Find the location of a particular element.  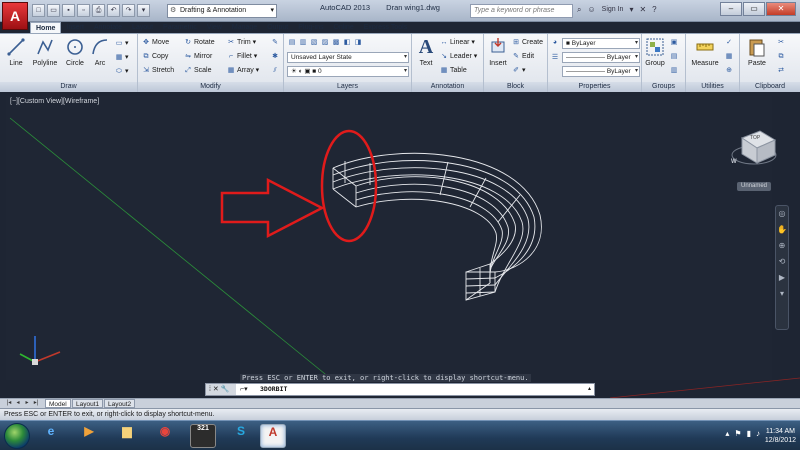

first-tab-icon: |◂ is located at coordinates (9, 403).